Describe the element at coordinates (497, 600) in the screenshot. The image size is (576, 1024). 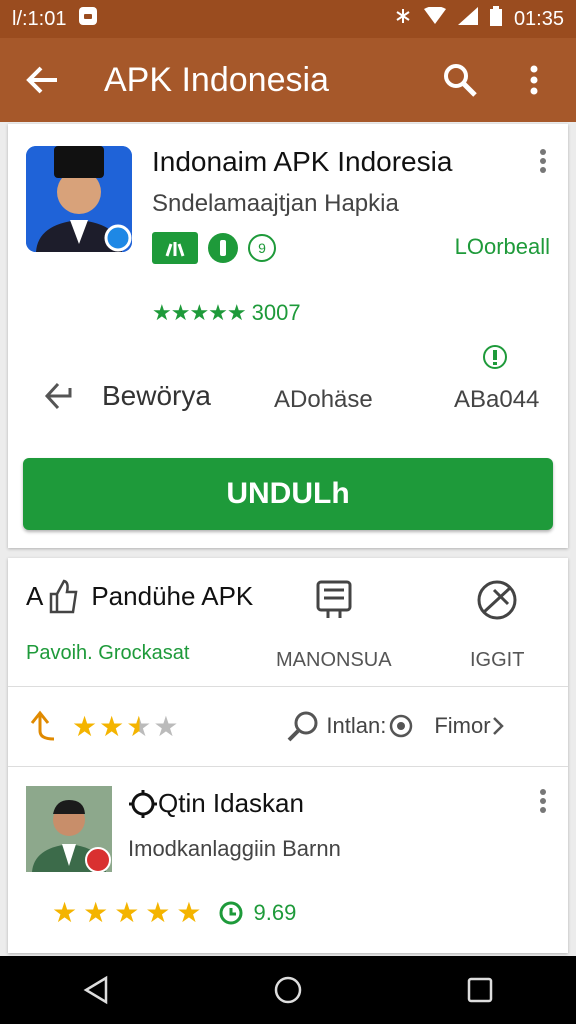
I see `tag-icon` at that location.